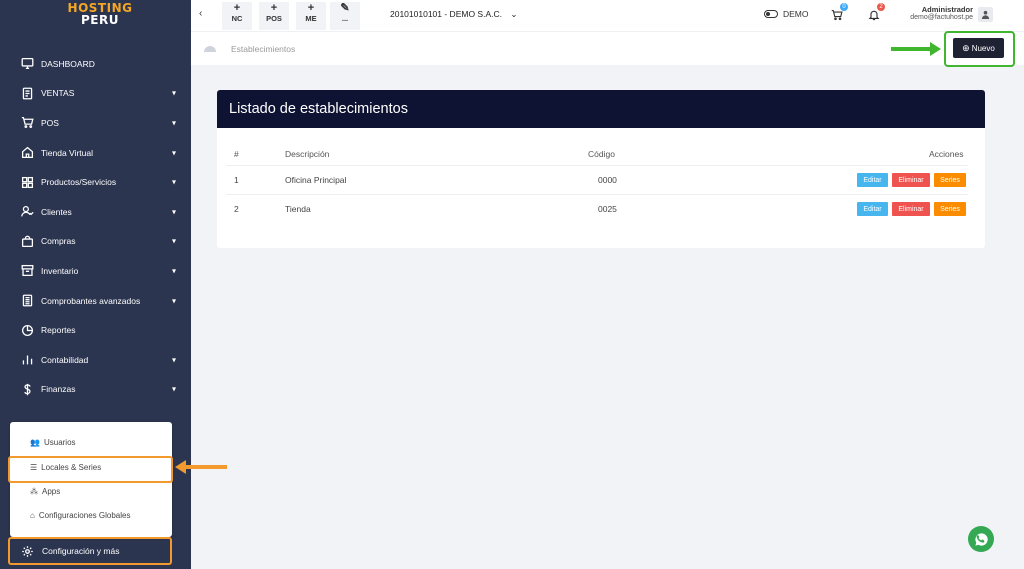 The height and width of the screenshot is (569, 1024). What do you see at coordinates (95, 271) in the screenshot?
I see `sidebar-item-inventario: Inventario ▾` at bounding box center [95, 271].